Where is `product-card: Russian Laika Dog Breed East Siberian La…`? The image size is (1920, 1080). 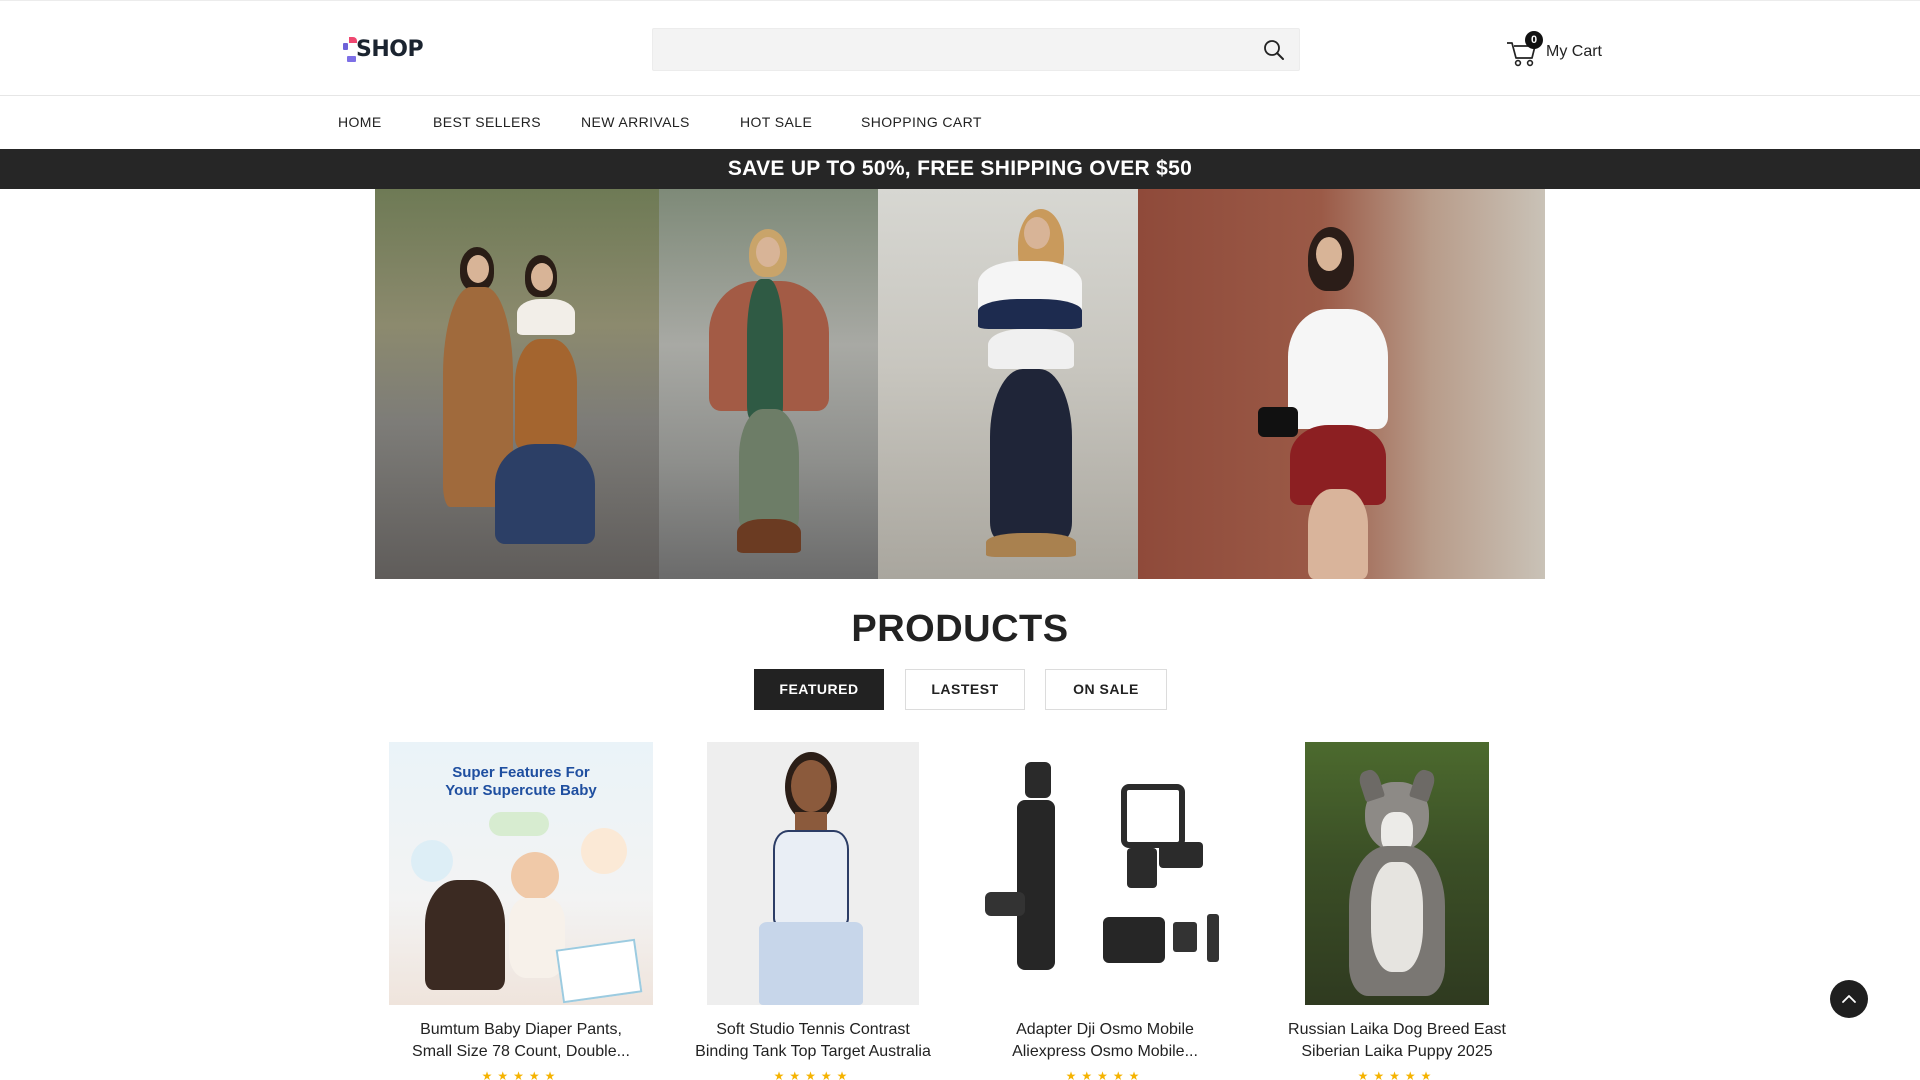 product-card: Russian Laika Dog Breed East Siberian La… is located at coordinates (1397, 911).